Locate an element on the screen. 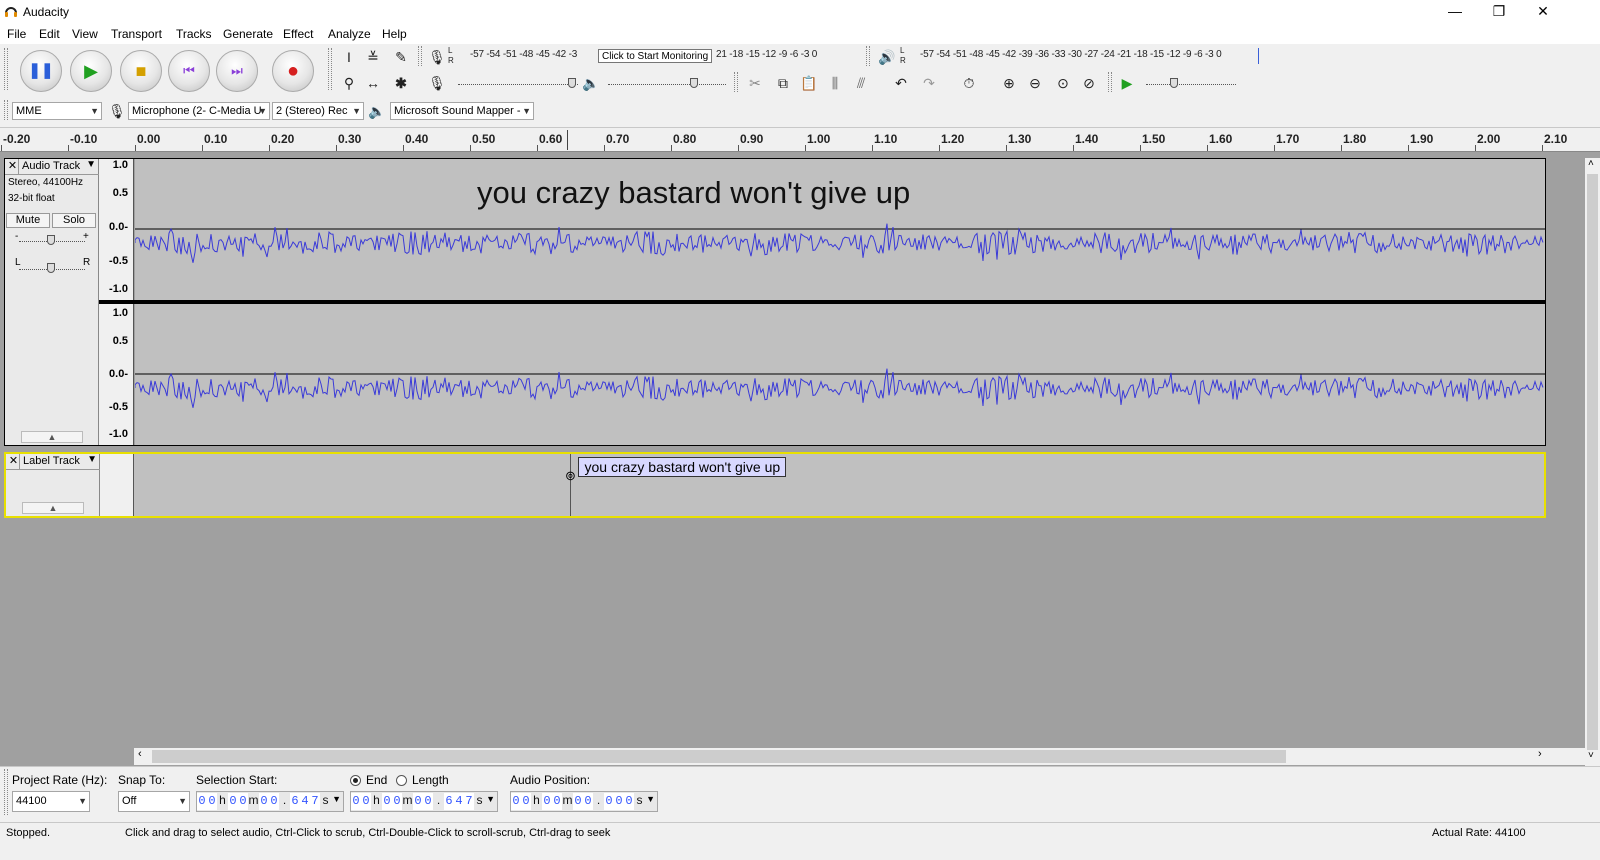 The image size is (1600, 860). snap-to-select: Off ▼ is located at coordinates (154, 801).